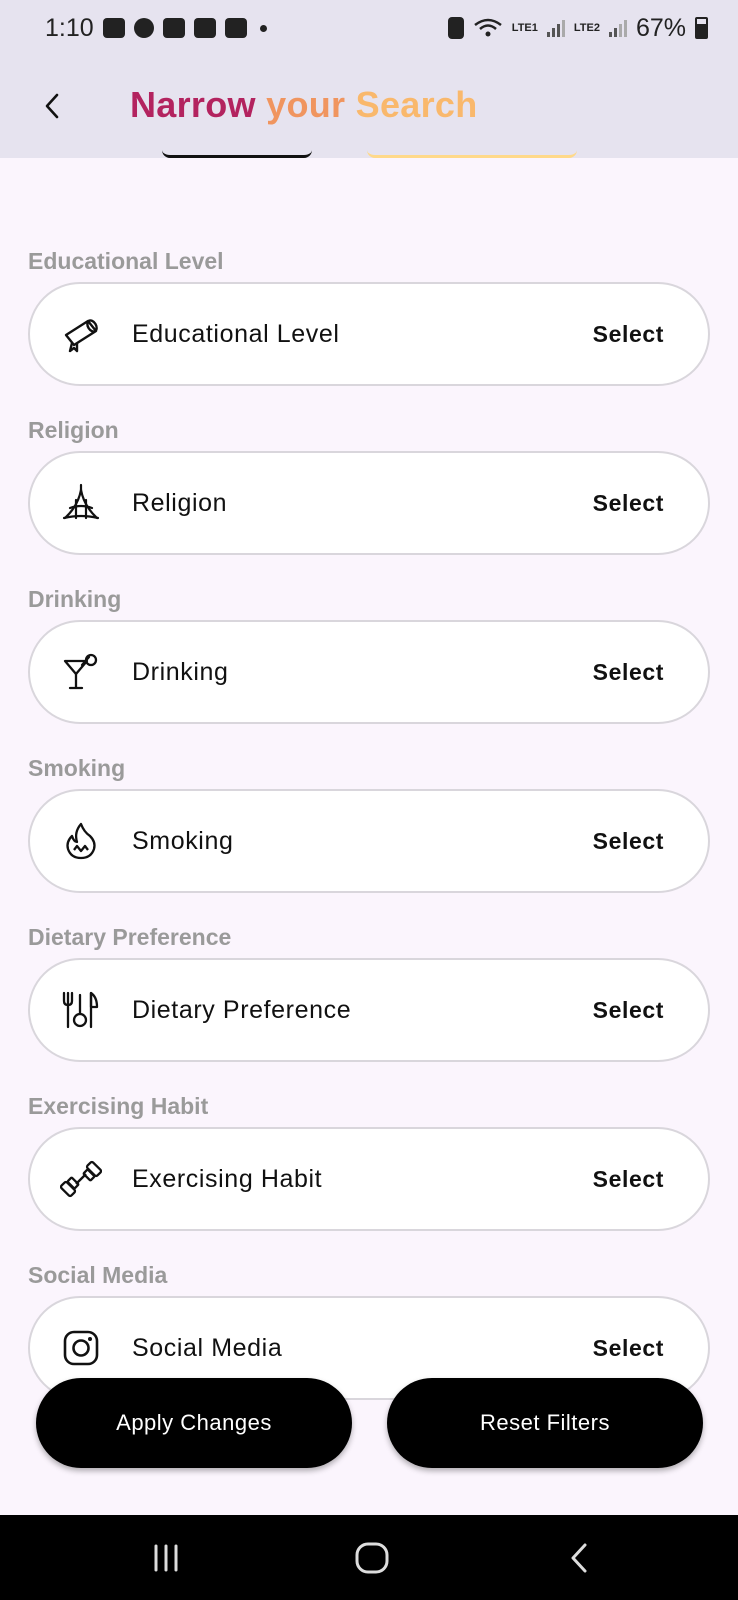  What do you see at coordinates (180, 671) in the screenshot?
I see `filter-label: Drinking` at bounding box center [180, 671].